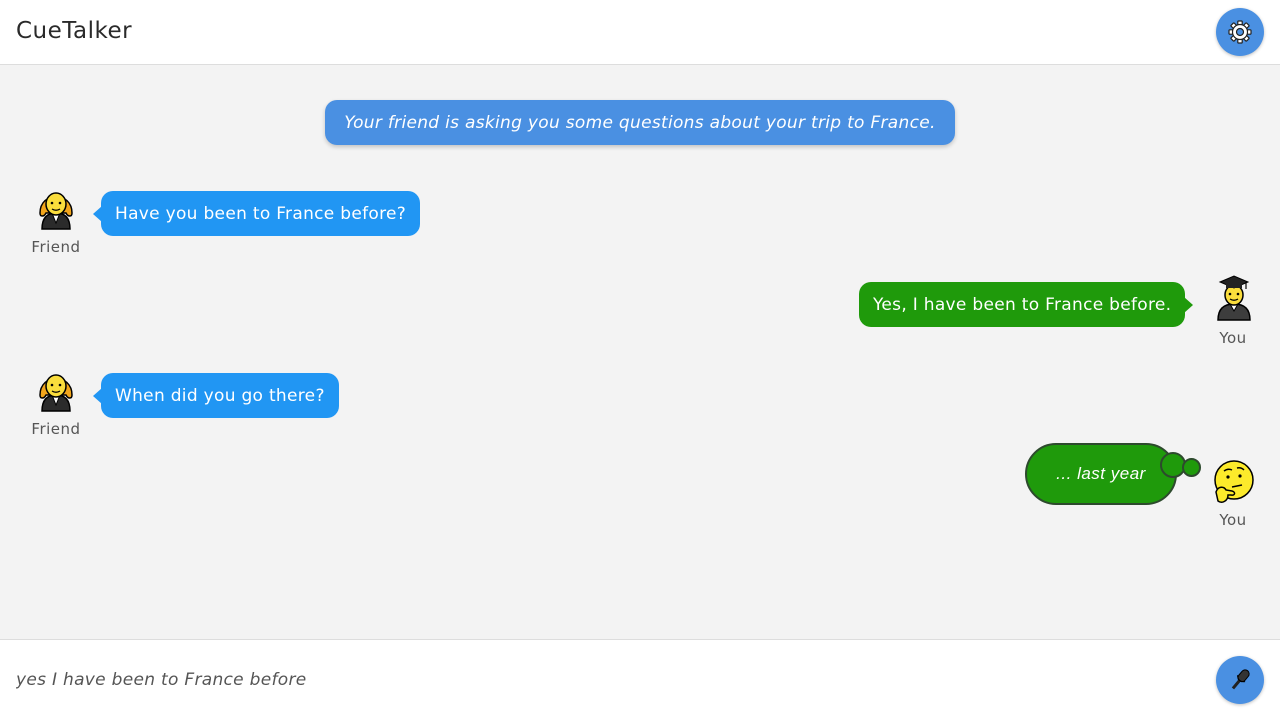  What do you see at coordinates (256, 213) in the screenshot?
I see `friend-message: Have you been to France before?` at bounding box center [256, 213].